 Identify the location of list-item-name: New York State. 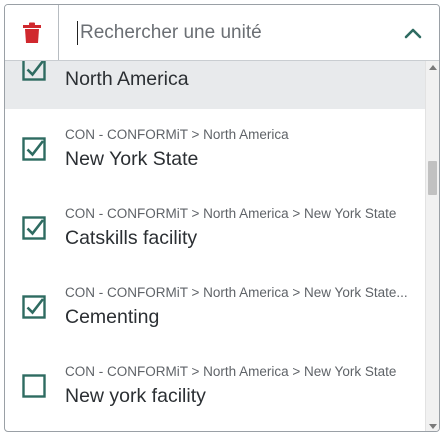
(132, 159).